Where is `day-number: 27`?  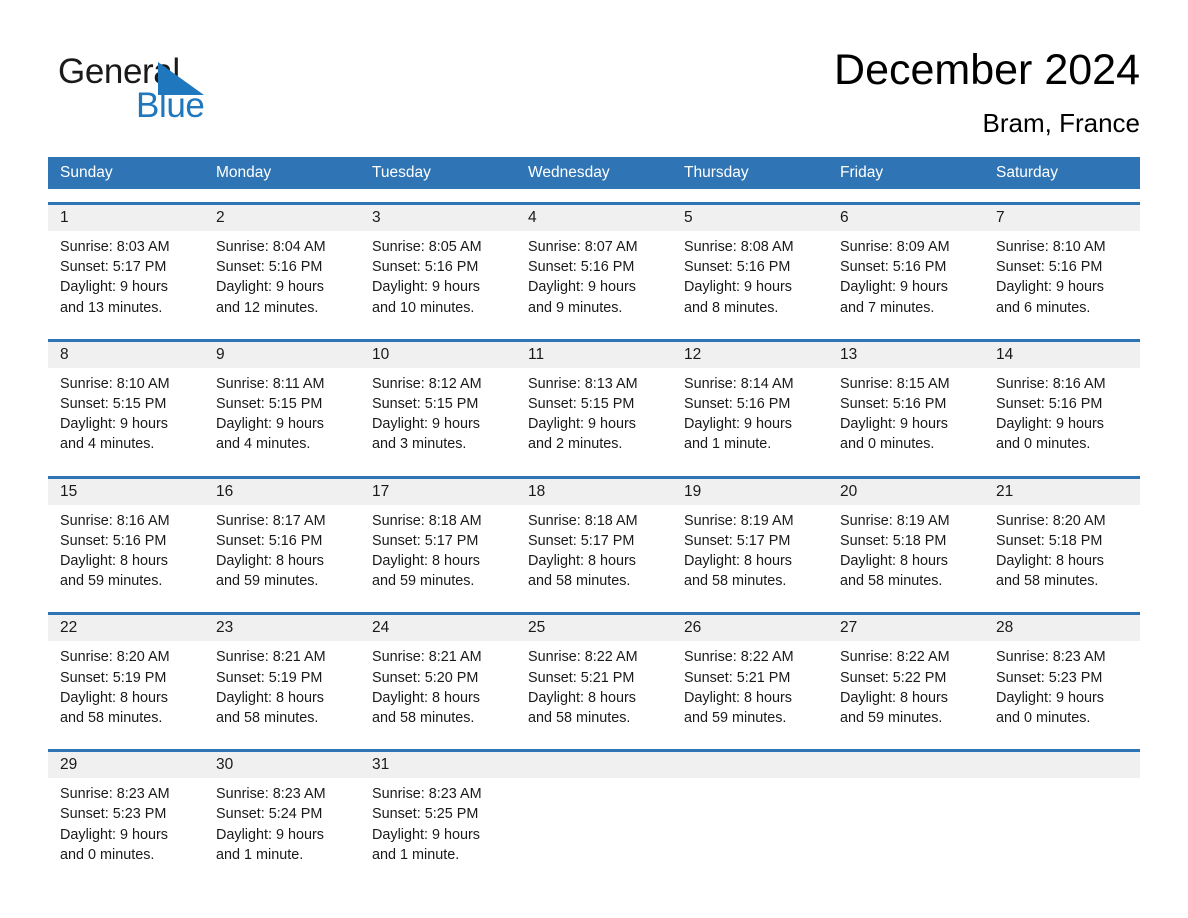
day-number: 27 is located at coordinates (849, 628).